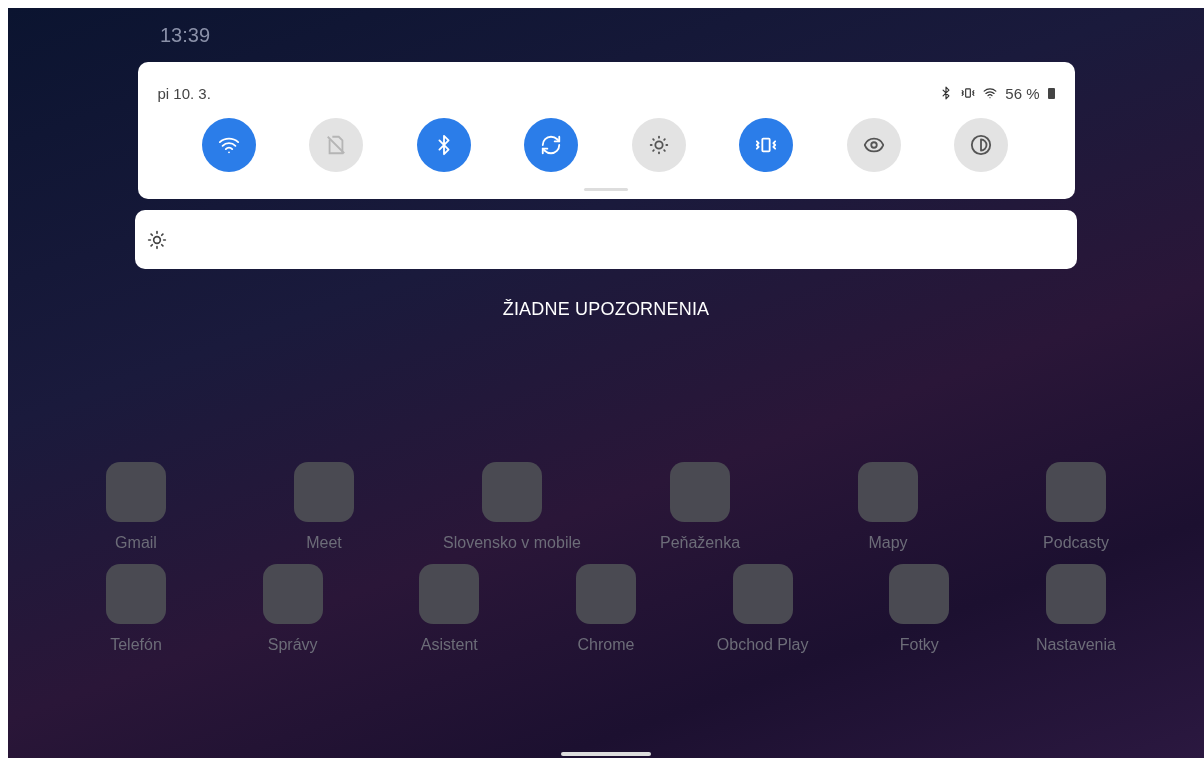 The width and height of the screenshot is (1204, 758). Describe the element at coordinates (990, 93) in the screenshot. I see `wifi-icon` at that location.